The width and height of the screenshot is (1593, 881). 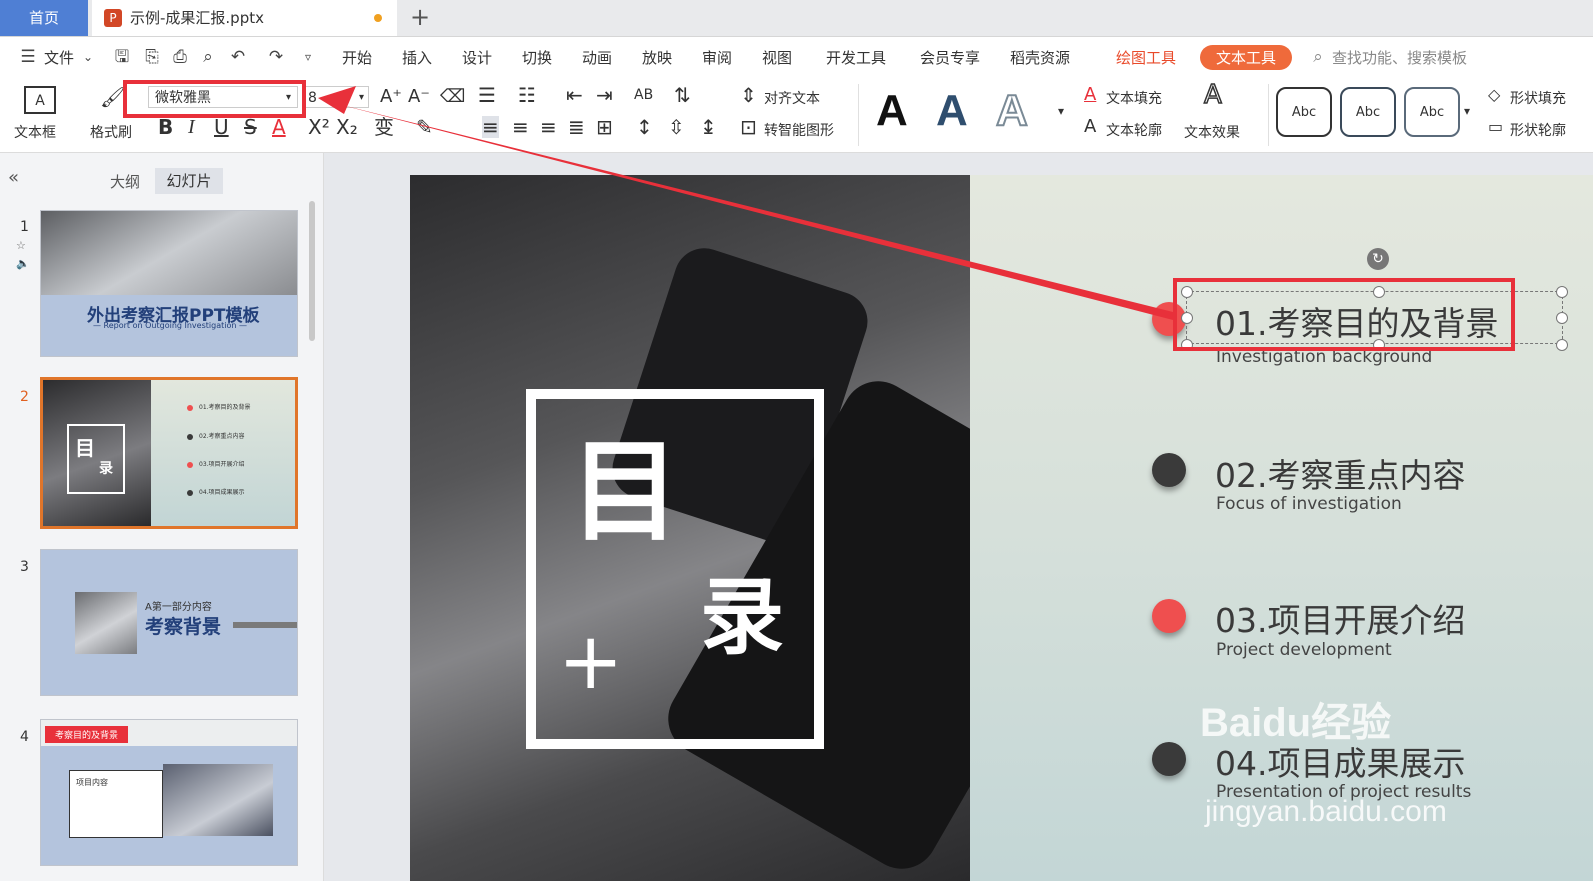 I want to click on arrow-head, so click(x=337, y=100).